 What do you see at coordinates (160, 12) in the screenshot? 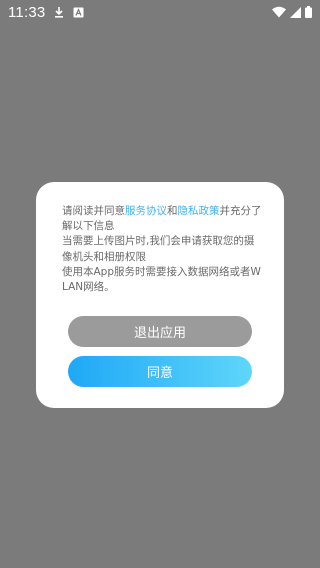
I see `status-bar: 11:33` at bounding box center [160, 12].